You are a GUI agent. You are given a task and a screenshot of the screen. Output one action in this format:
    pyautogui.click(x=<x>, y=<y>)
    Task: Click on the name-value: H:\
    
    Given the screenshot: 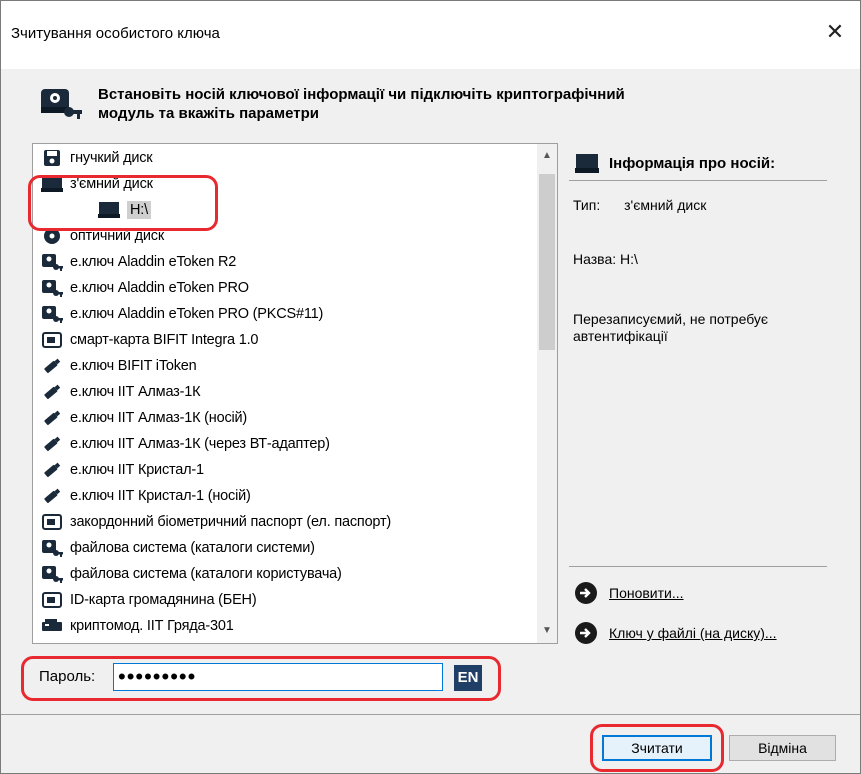 What is the action you would take?
    pyautogui.click(x=629, y=259)
    